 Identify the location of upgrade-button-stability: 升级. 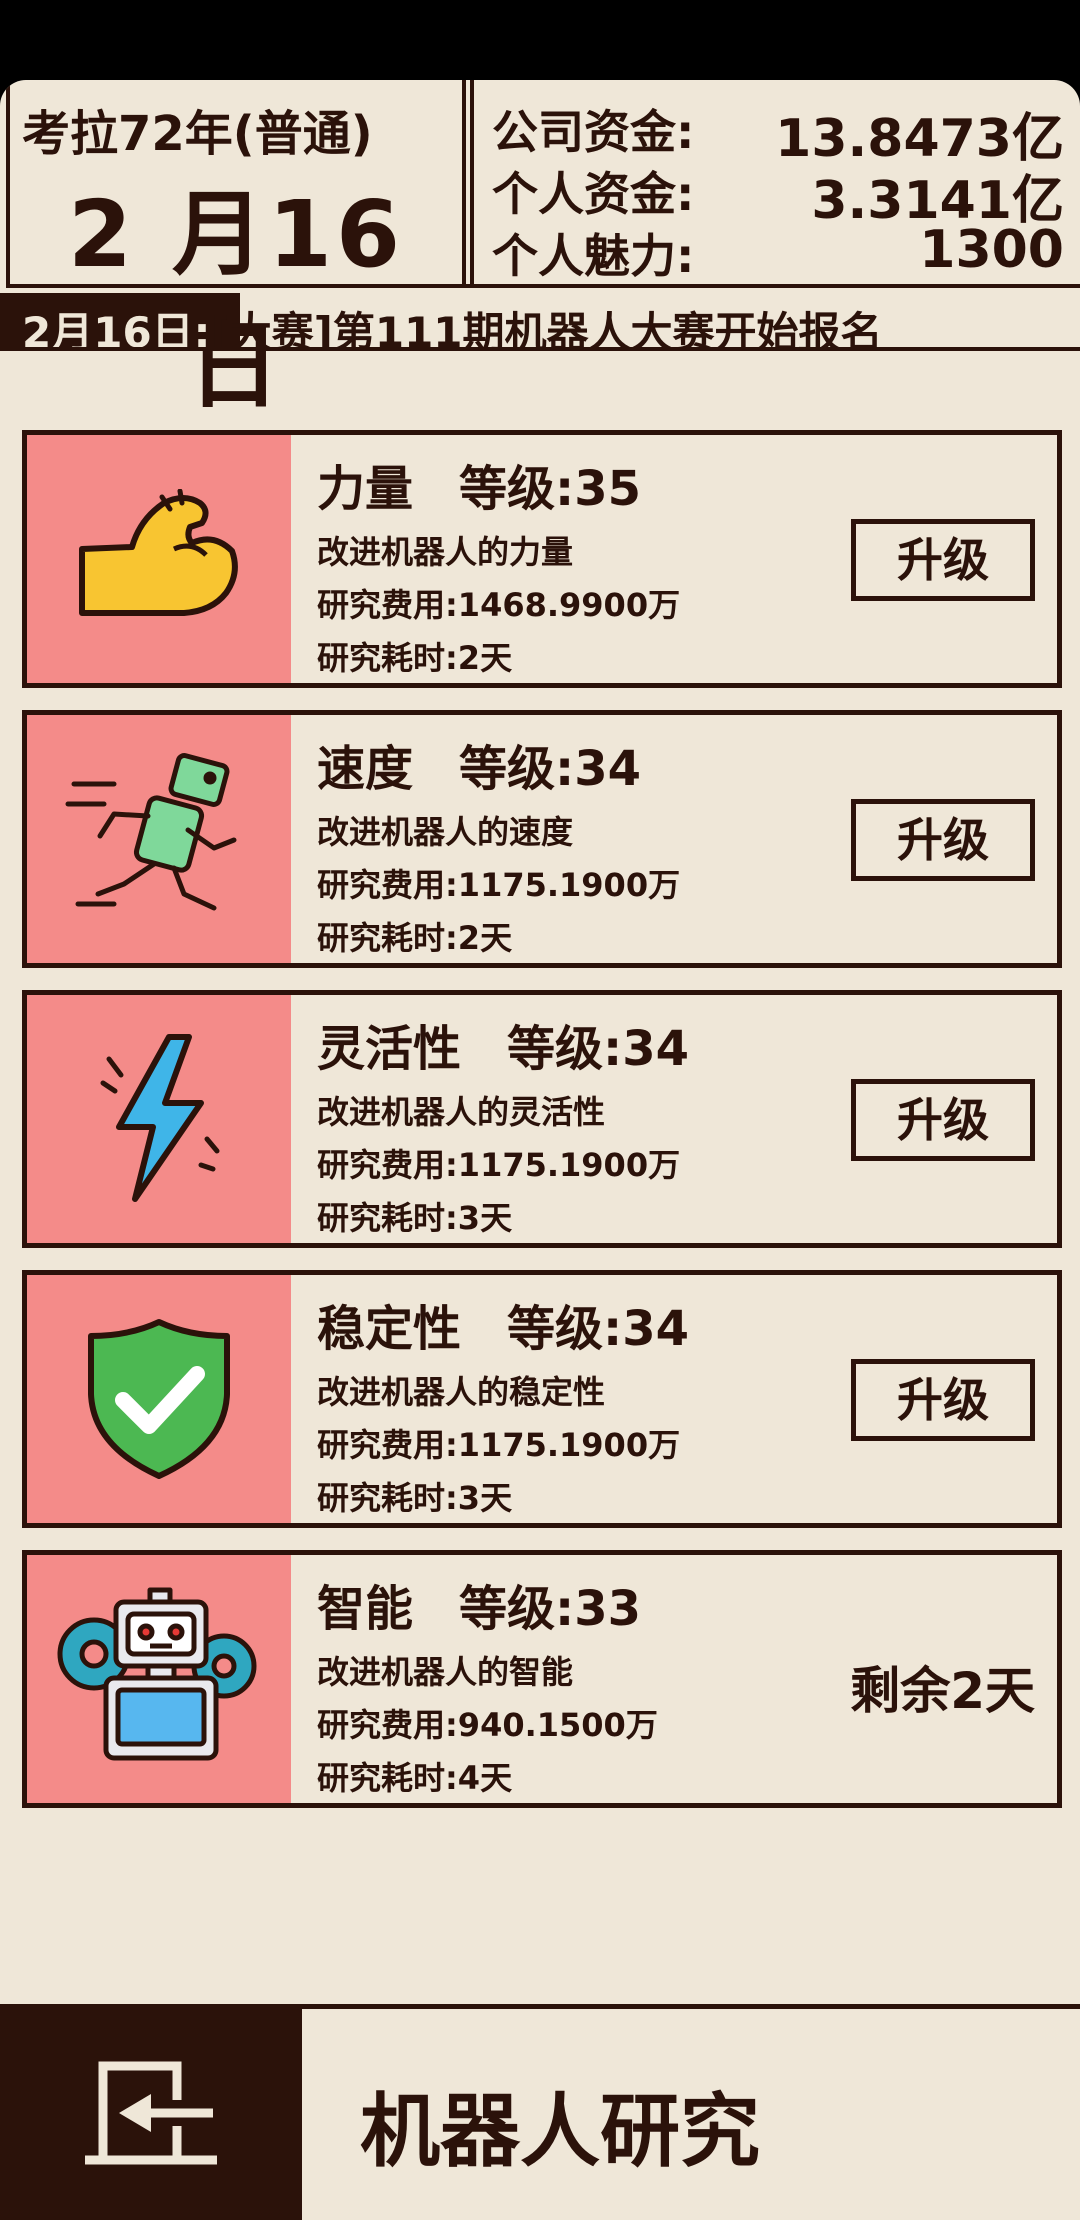
(943, 1400).